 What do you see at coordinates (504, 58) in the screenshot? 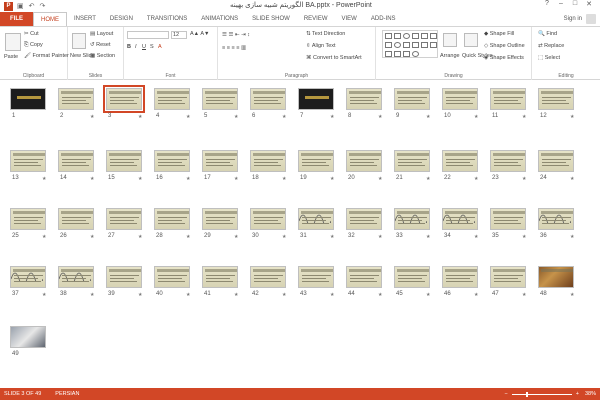
I see `shape-effects-button: ◈ Shape Effects` at bounding box center [504, 58].